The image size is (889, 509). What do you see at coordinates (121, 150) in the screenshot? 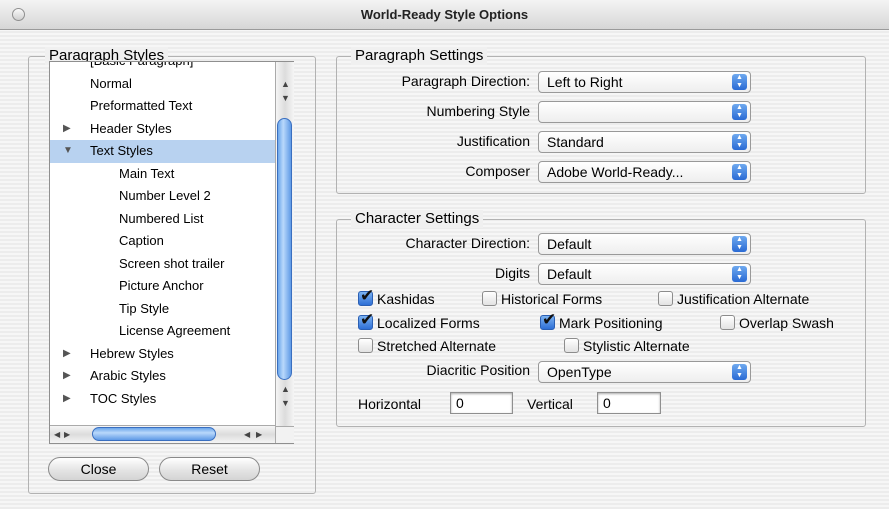
I see `list-item-label: Text Styles` at bounding box center [121, 150].